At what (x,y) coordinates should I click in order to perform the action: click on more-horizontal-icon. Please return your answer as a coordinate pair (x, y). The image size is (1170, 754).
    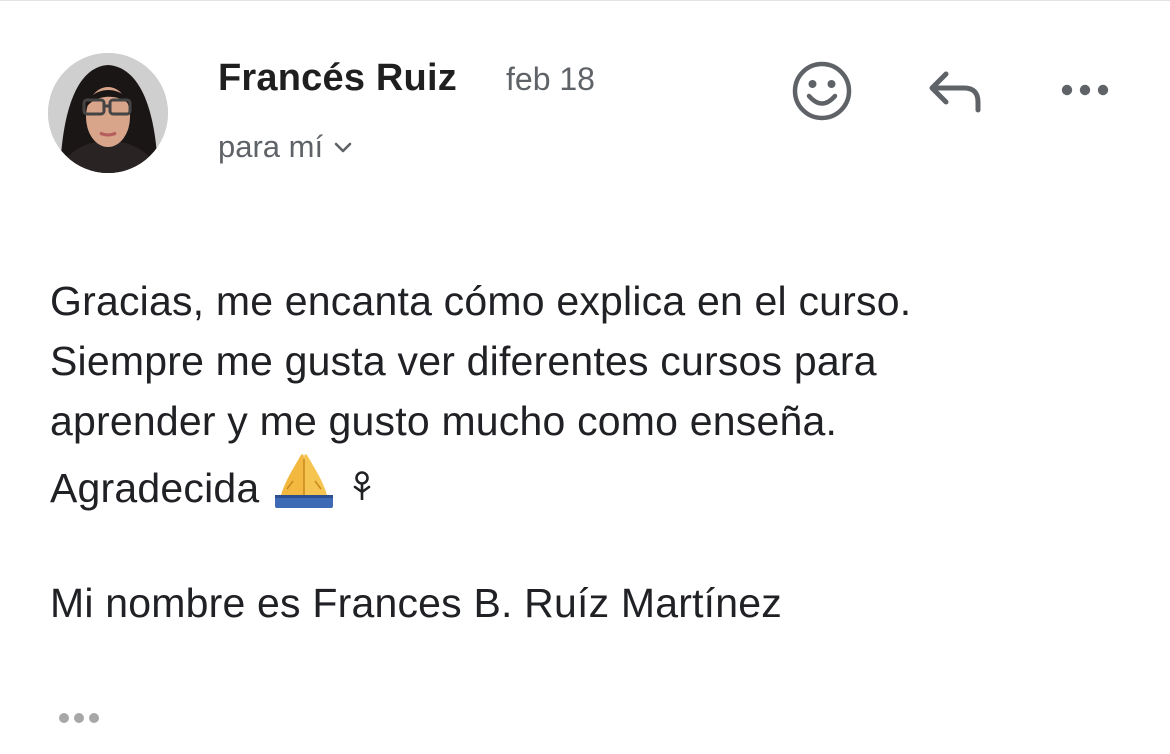
    Looking at the image, I should click on (1085, 90).